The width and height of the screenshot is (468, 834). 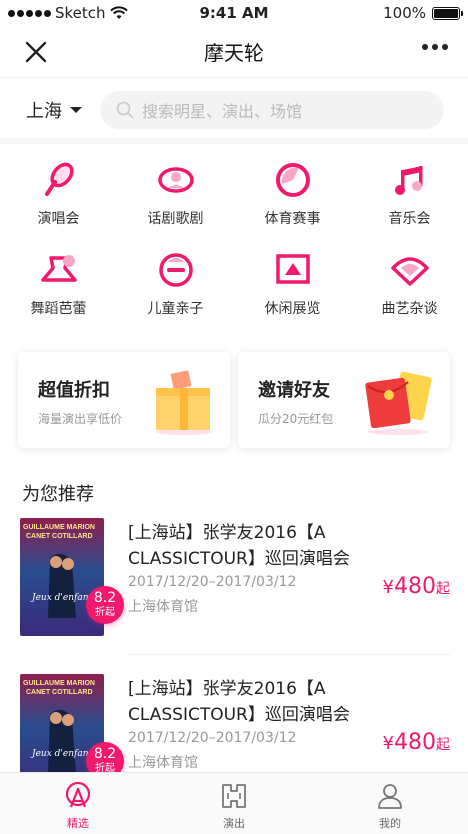 I want to click on search-input: 搜索明星、演出、场馆, so click(x=272, y=110).